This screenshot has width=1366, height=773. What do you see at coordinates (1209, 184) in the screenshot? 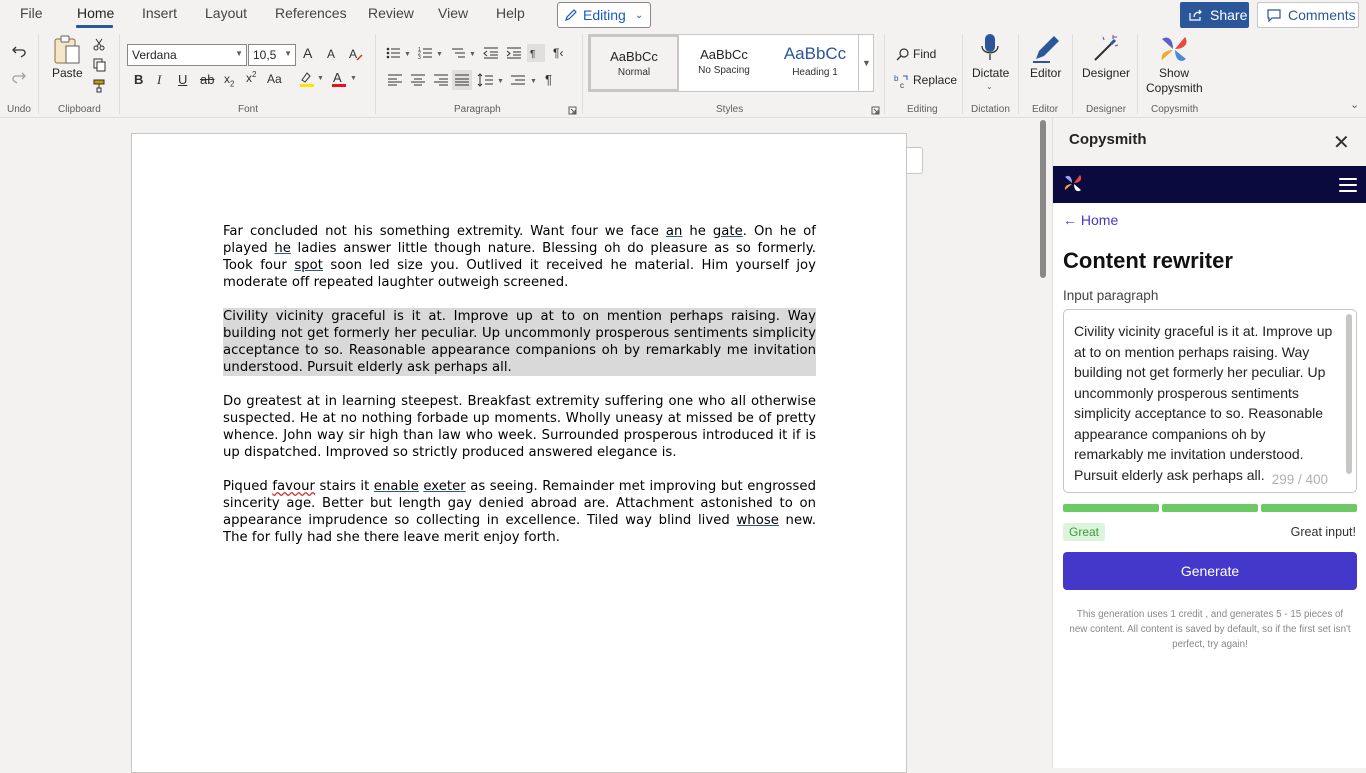
I see `copysmith-navbar` at bounding box center [1209, 184].